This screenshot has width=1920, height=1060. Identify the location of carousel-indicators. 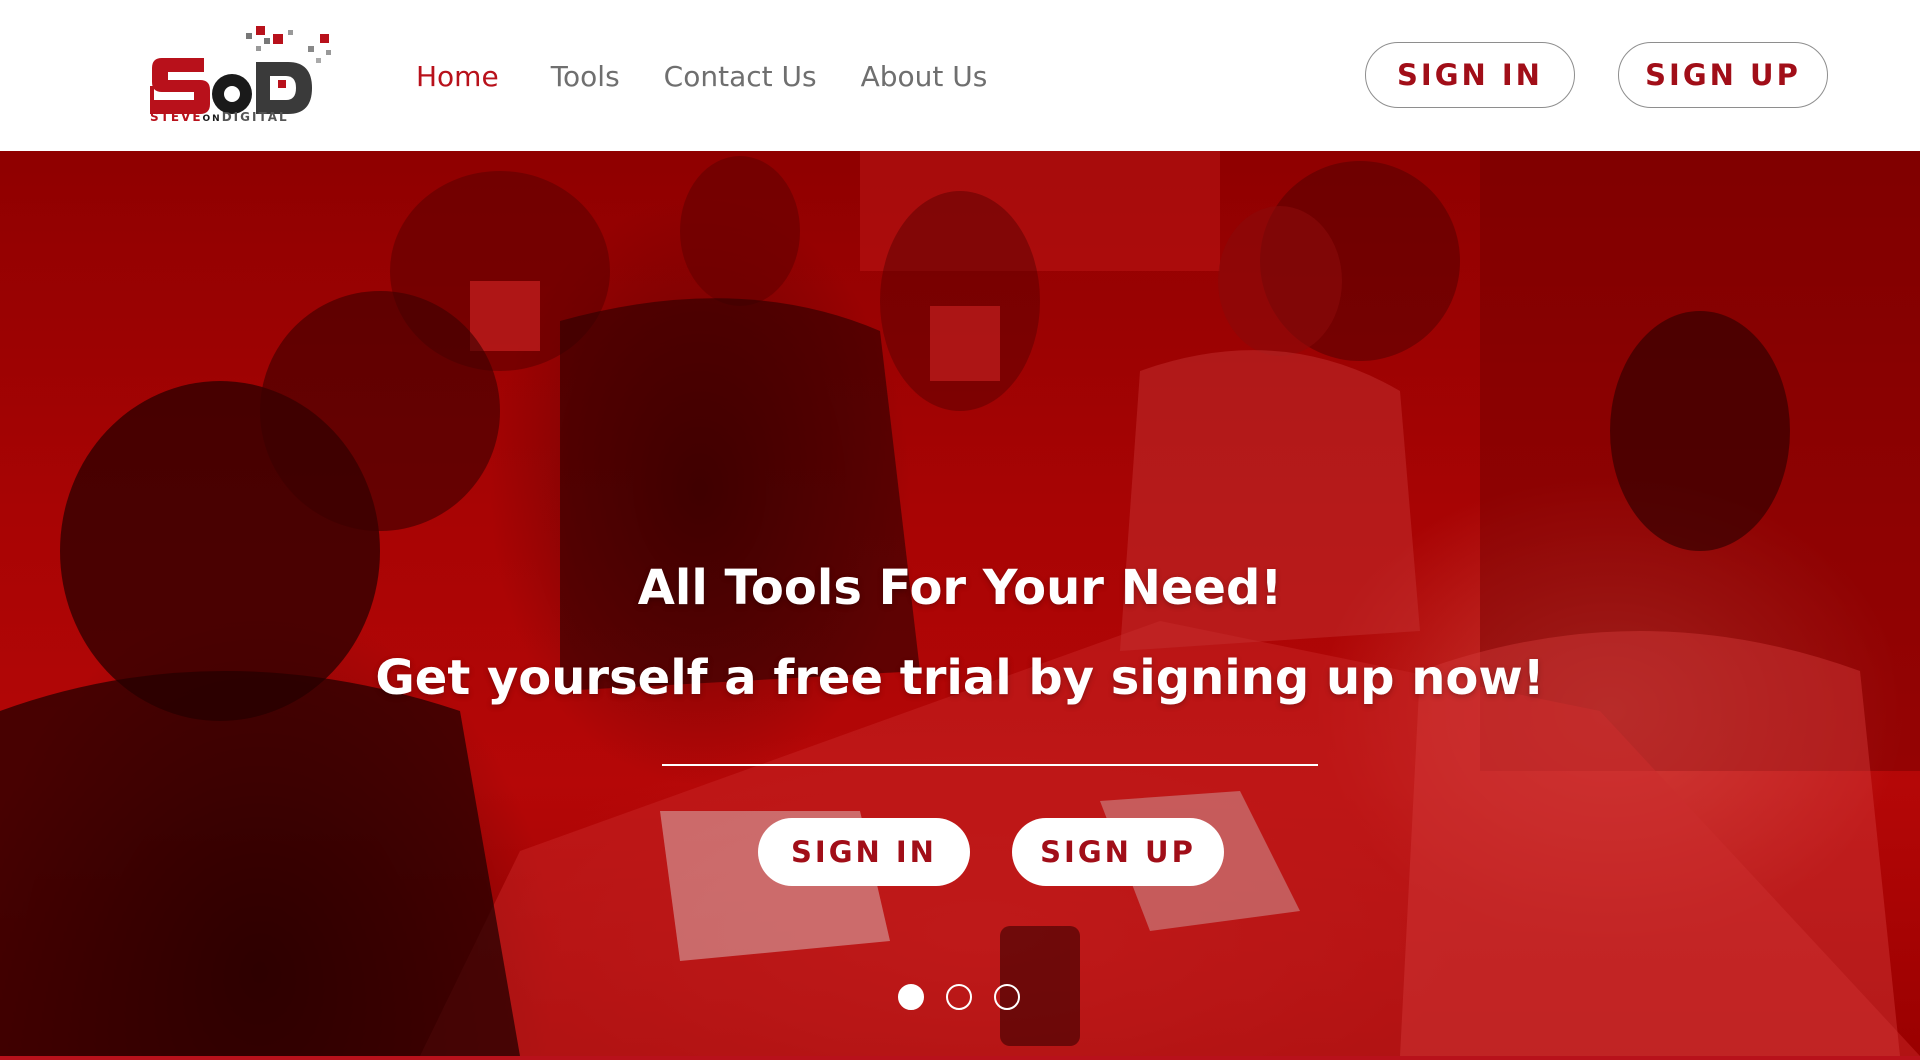
(970, 997).